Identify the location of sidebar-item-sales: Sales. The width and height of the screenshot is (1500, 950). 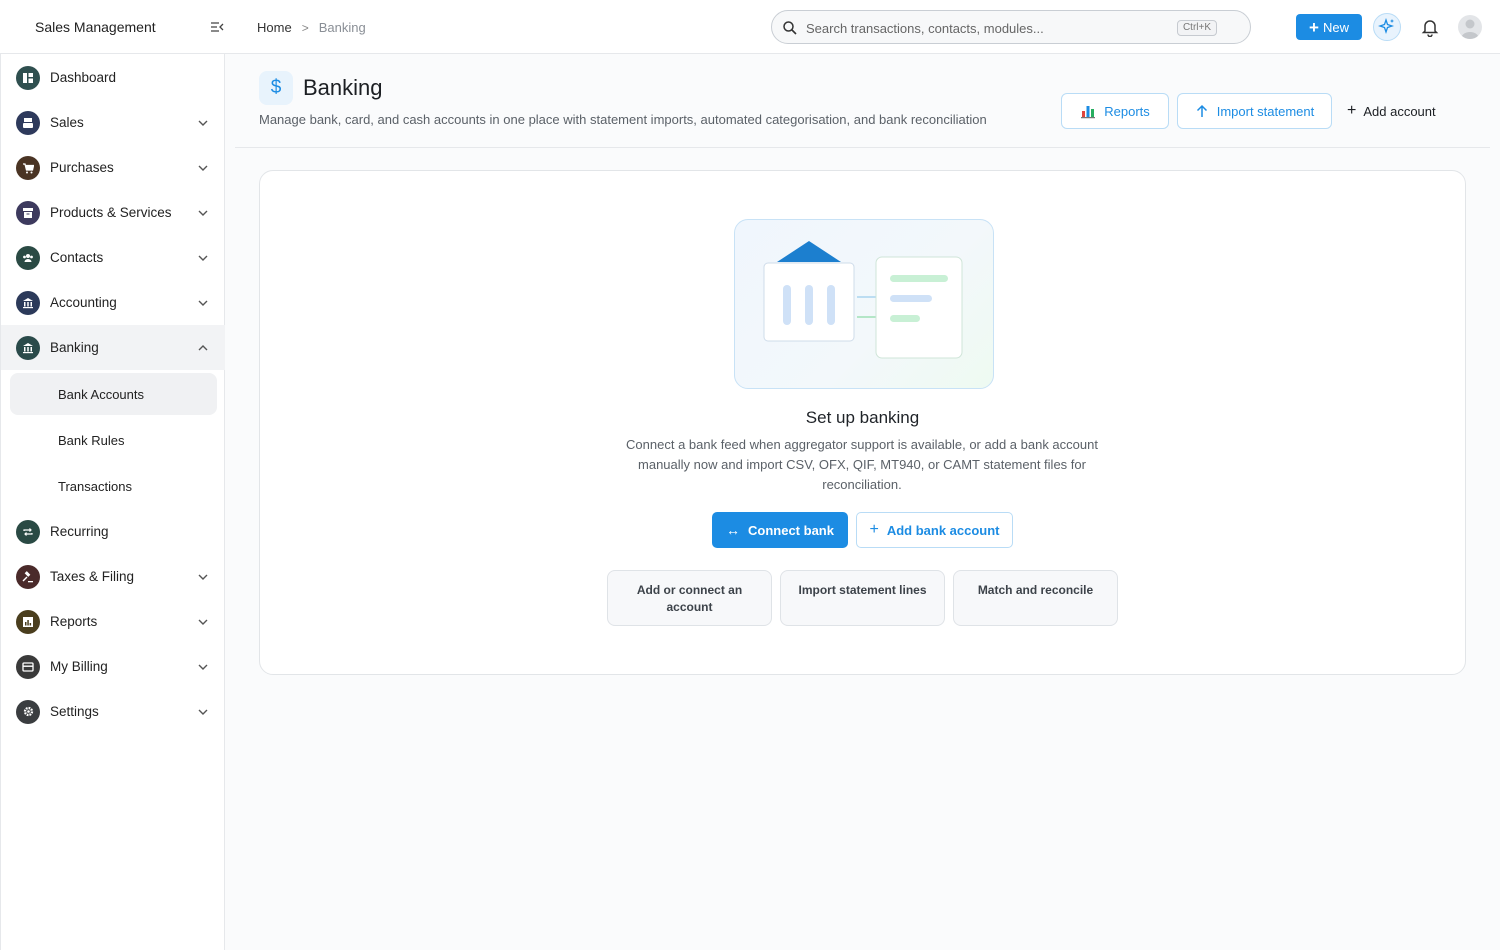
(113, 122).